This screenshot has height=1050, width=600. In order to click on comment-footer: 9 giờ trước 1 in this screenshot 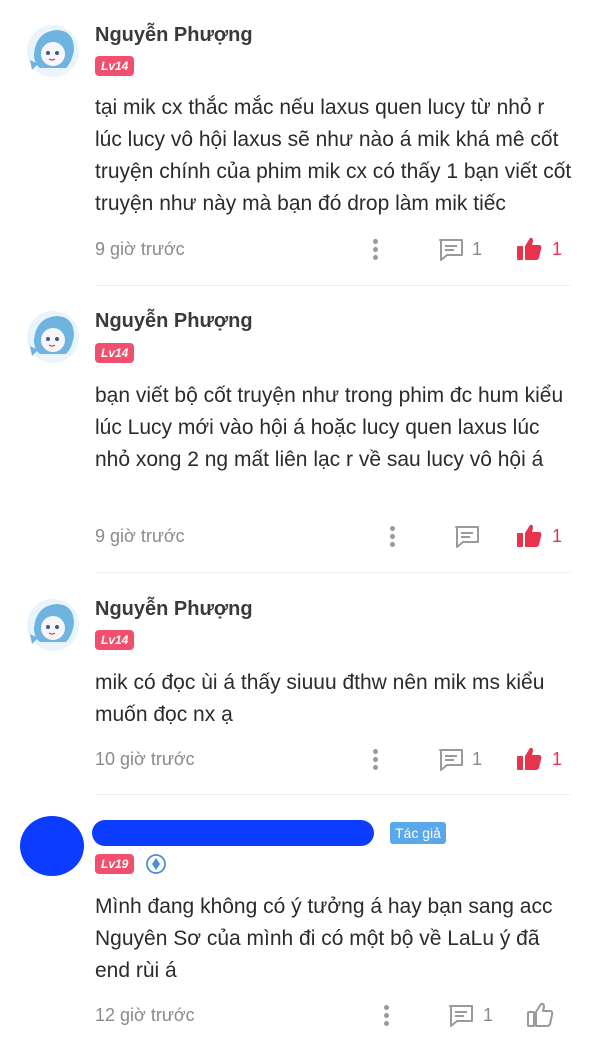, I will do `click(300, 537)`.